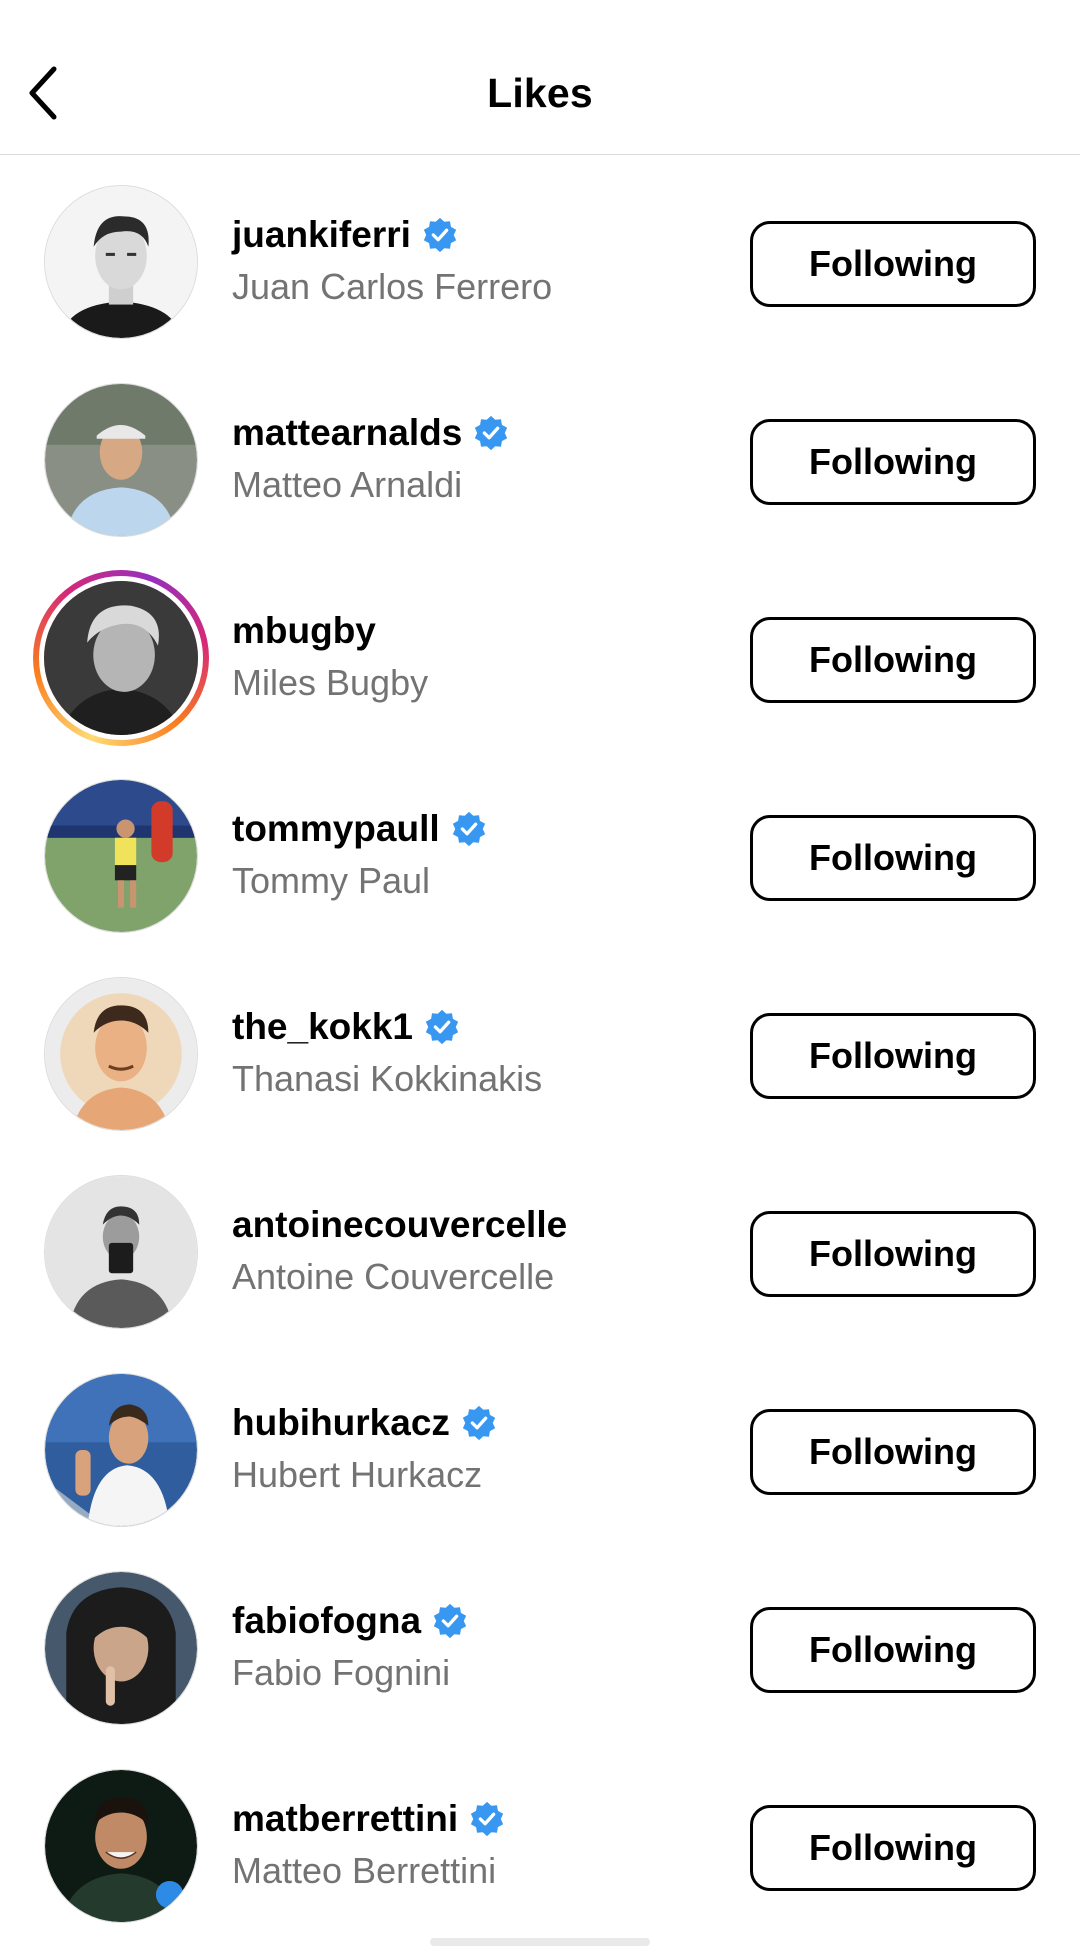  What do you see at coordinates (399, 1225) in the screenshot?
I see `username: antoinecouvercelle` at bounding box center [399, 1225].